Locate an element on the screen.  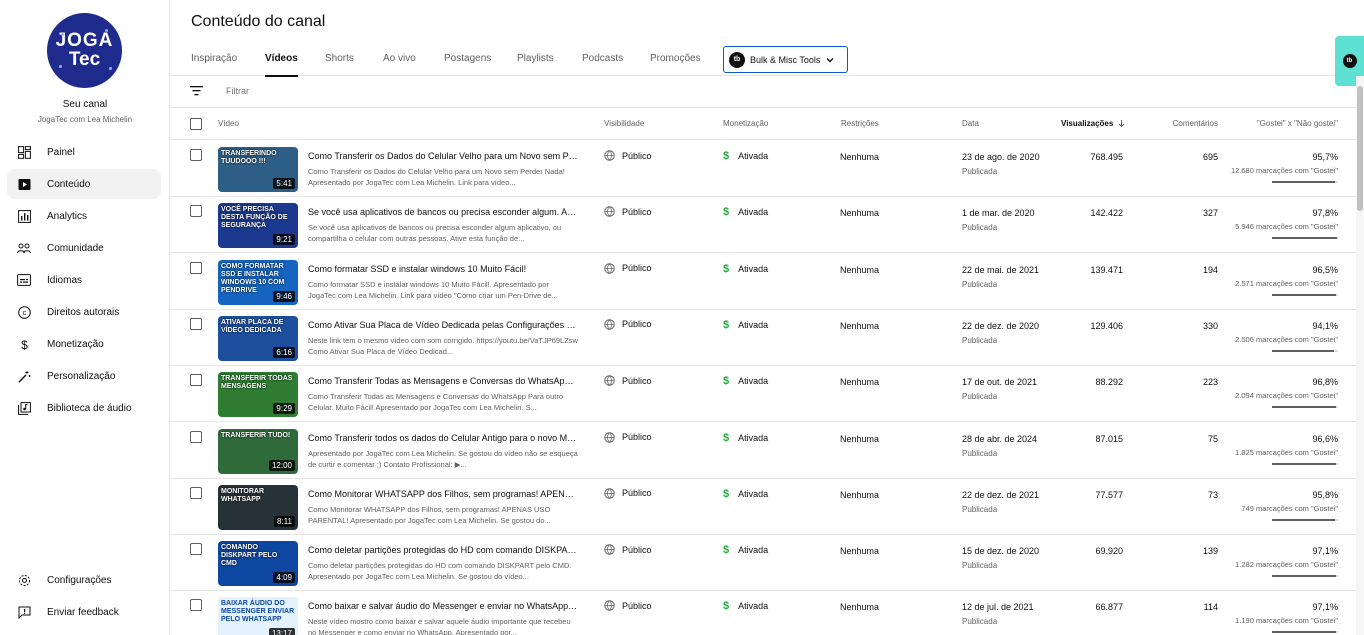
restrictions-value: Nenhuma is located at coordinates (860, 494).